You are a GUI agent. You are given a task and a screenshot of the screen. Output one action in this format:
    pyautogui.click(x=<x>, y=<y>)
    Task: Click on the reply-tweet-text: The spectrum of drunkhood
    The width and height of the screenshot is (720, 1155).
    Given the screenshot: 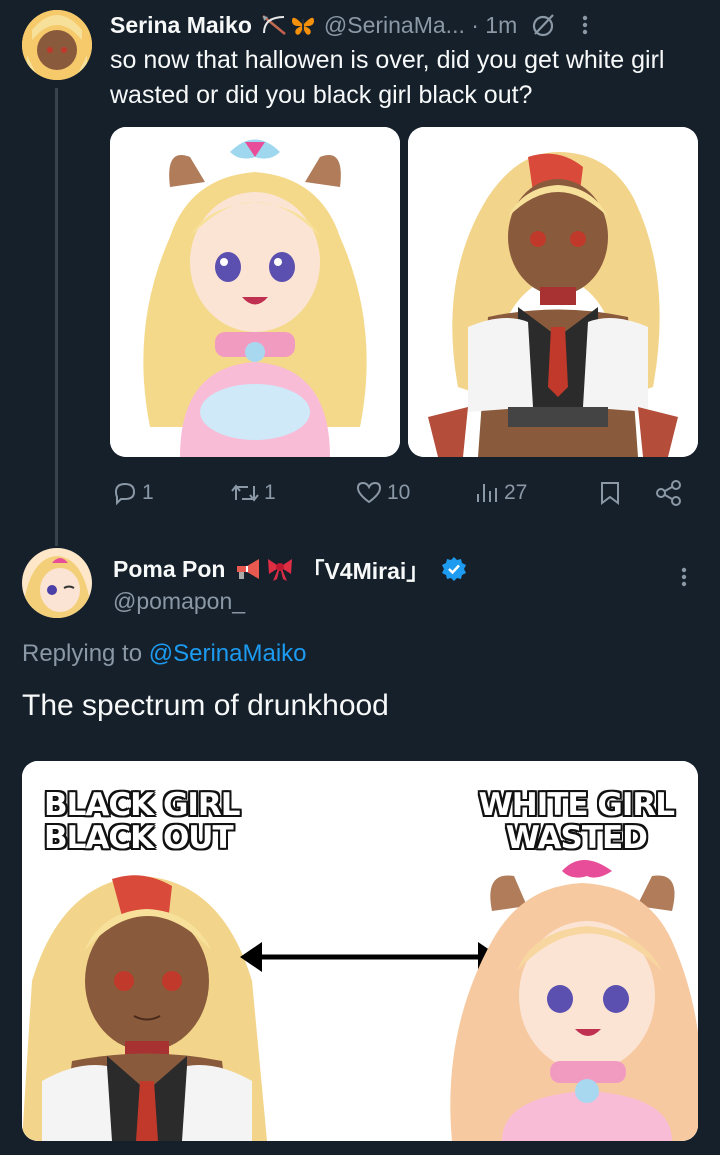 What is the action you would take?
    pyautogui.click(x=205, y=705)
    